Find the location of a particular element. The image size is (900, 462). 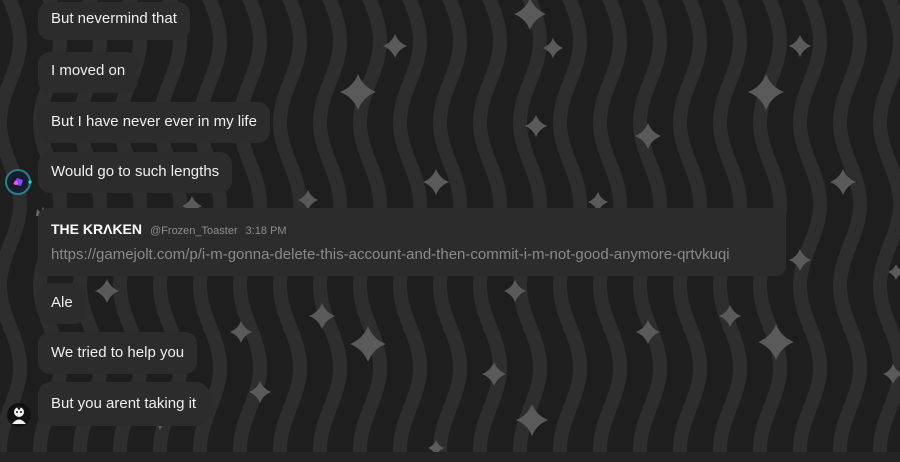

message-text: I moved on is located at coordinates (88, 70).